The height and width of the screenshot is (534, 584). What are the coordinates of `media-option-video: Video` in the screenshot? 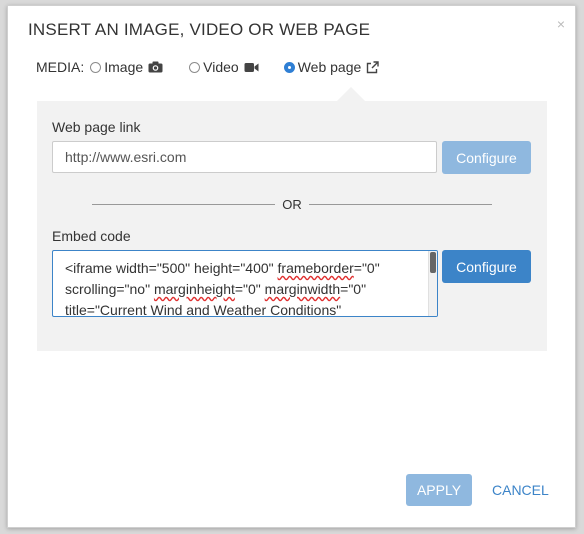 It's located at (224, 67).